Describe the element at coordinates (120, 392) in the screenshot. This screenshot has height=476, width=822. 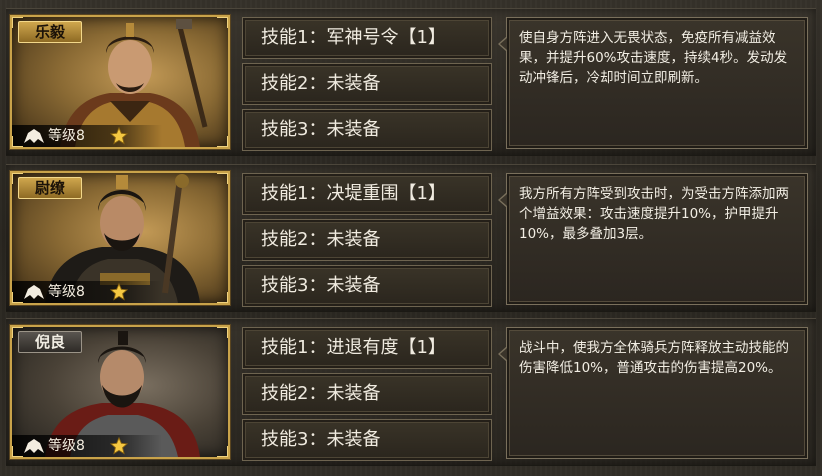
I see `general-portrait: 倪良 等级8` at that location.